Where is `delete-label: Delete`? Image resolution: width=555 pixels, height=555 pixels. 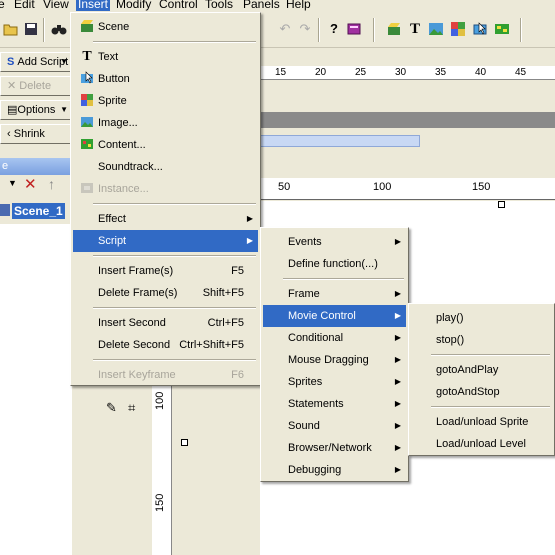
delete-label: Delete is located at coordinates (35, 86).